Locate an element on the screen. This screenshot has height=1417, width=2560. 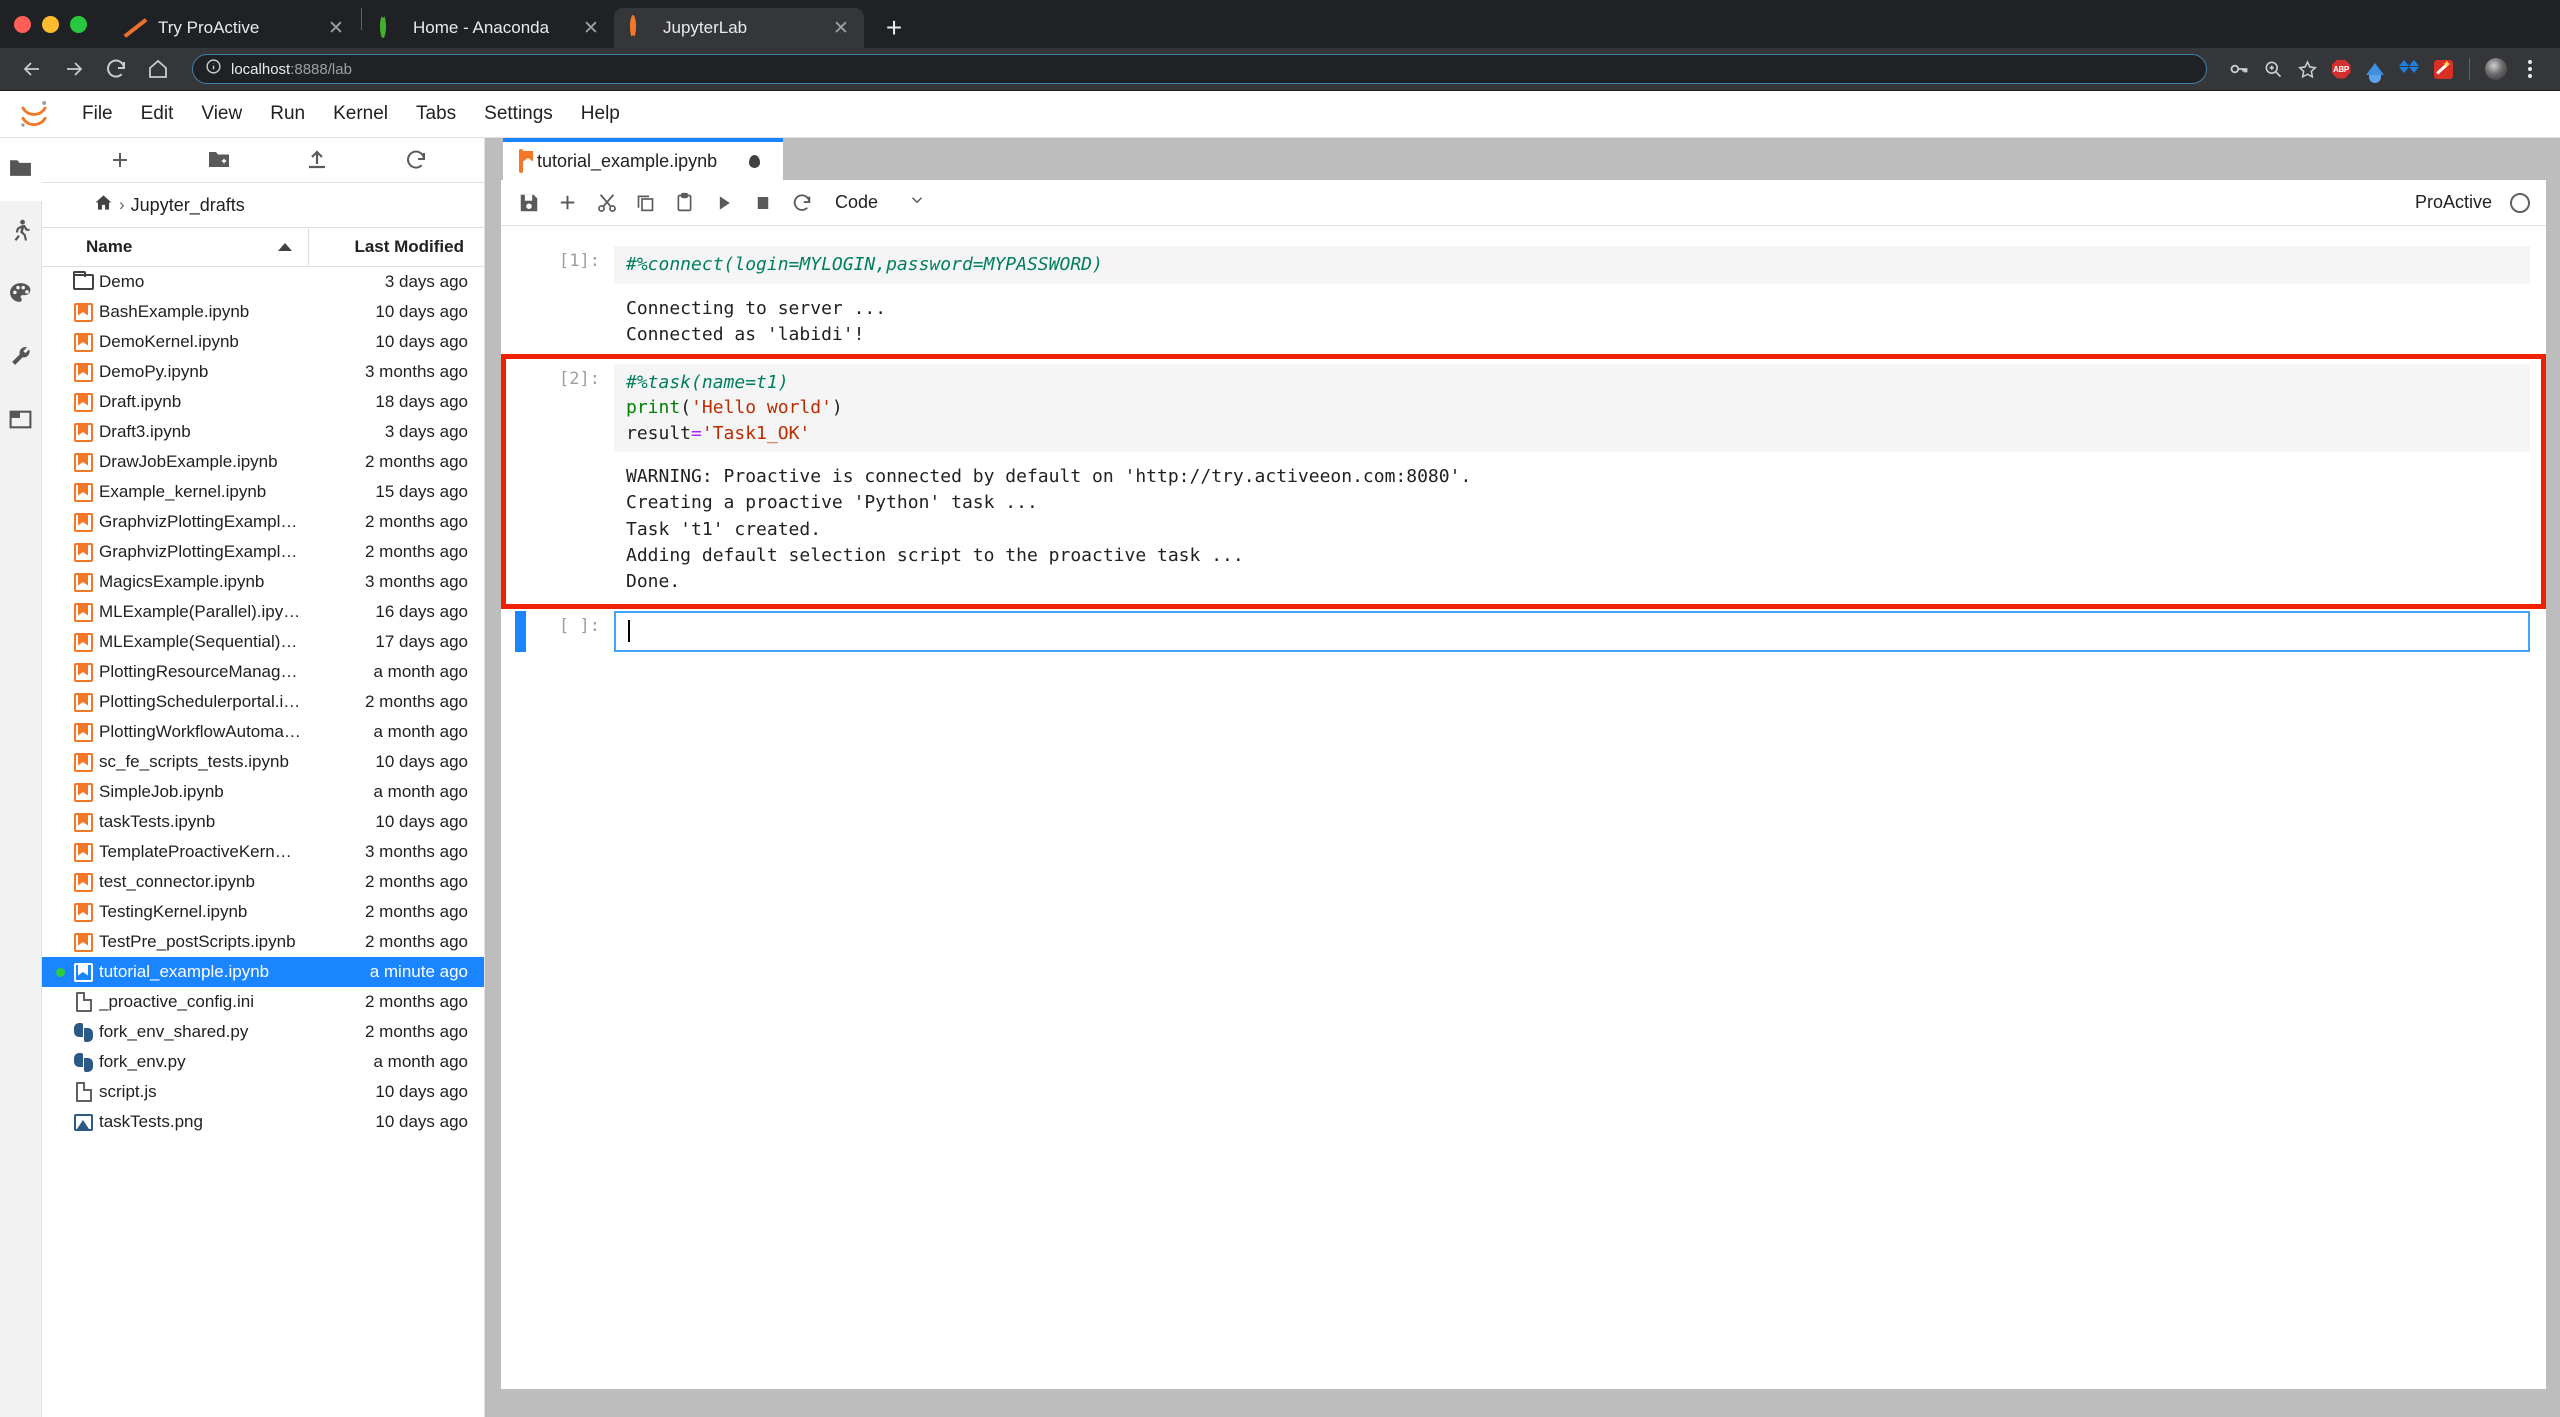
sidebar-item-open-tabs is located at coordinates (21, 421).